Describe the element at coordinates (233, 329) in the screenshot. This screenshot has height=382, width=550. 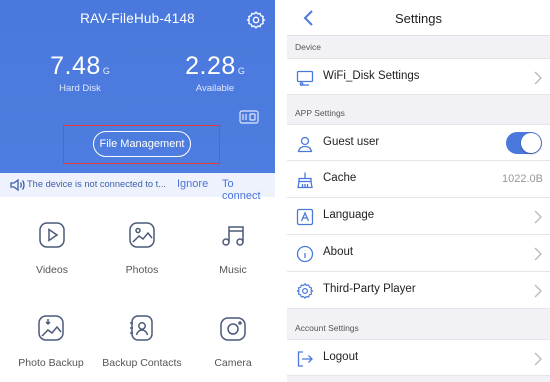
I see `camera-icon` at that location.